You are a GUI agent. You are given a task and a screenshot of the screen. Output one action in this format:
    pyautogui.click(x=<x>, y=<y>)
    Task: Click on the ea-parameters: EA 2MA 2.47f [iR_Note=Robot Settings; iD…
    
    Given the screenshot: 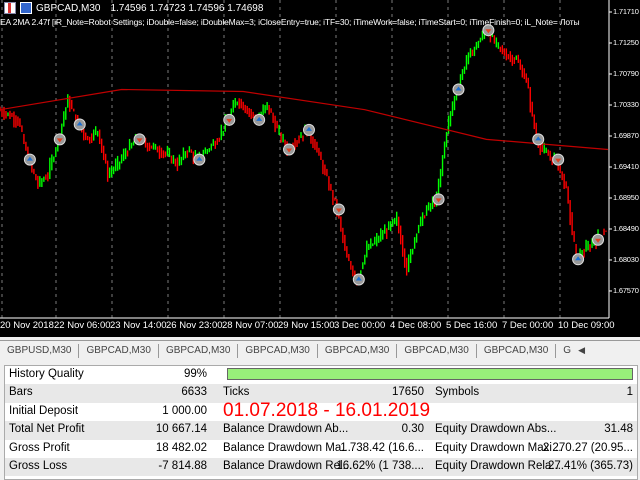 What is the action you would take?
    pyautogui.click(x=290, y=22)
    